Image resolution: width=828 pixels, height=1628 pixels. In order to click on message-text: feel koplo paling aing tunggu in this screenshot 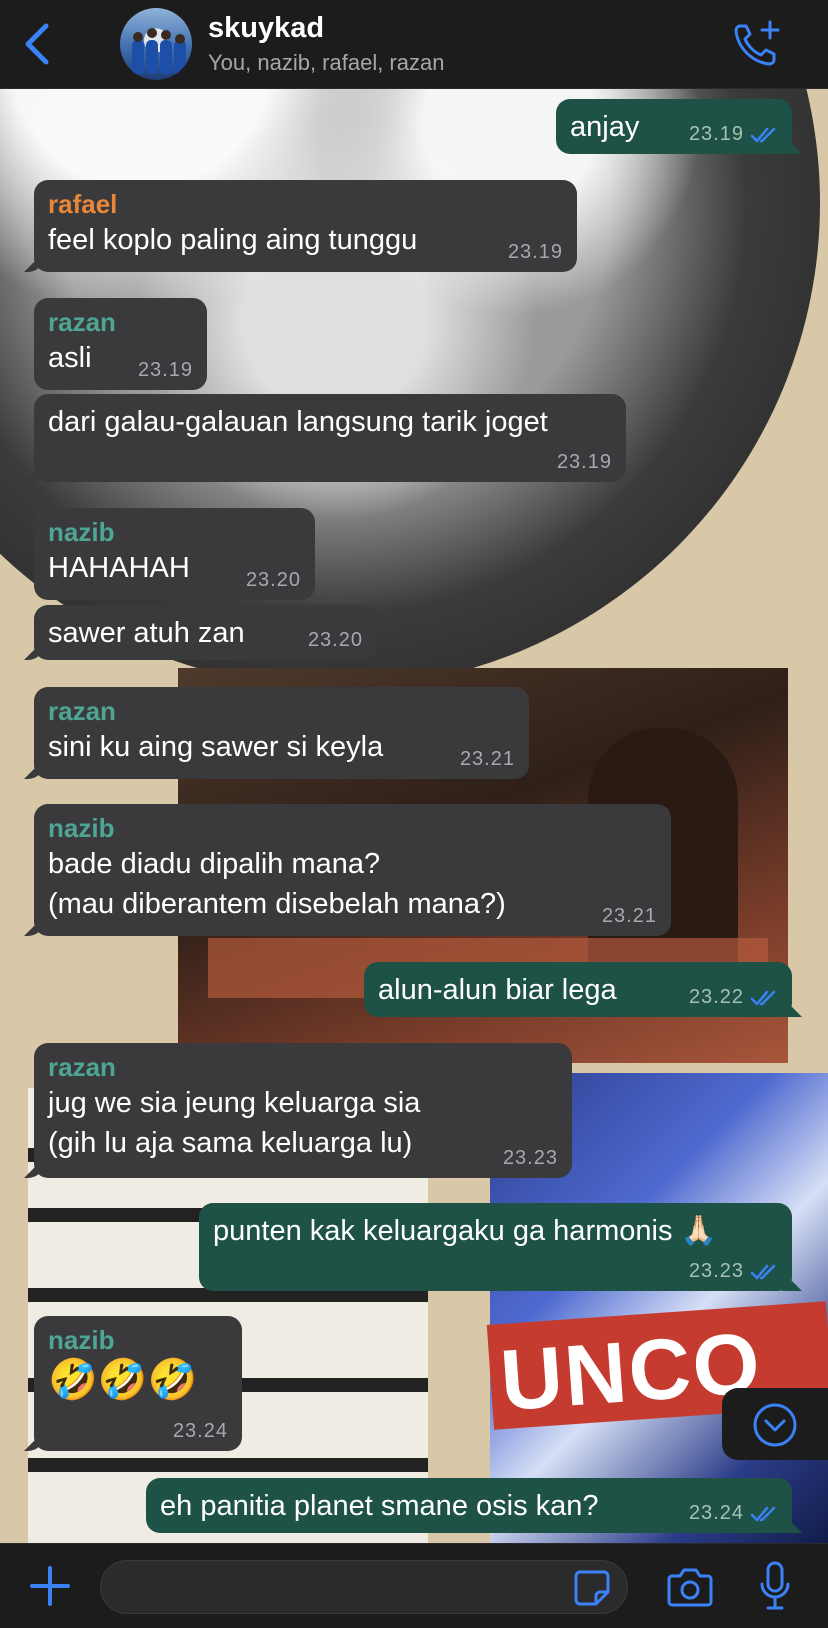, I will do `click(233, 240)`.